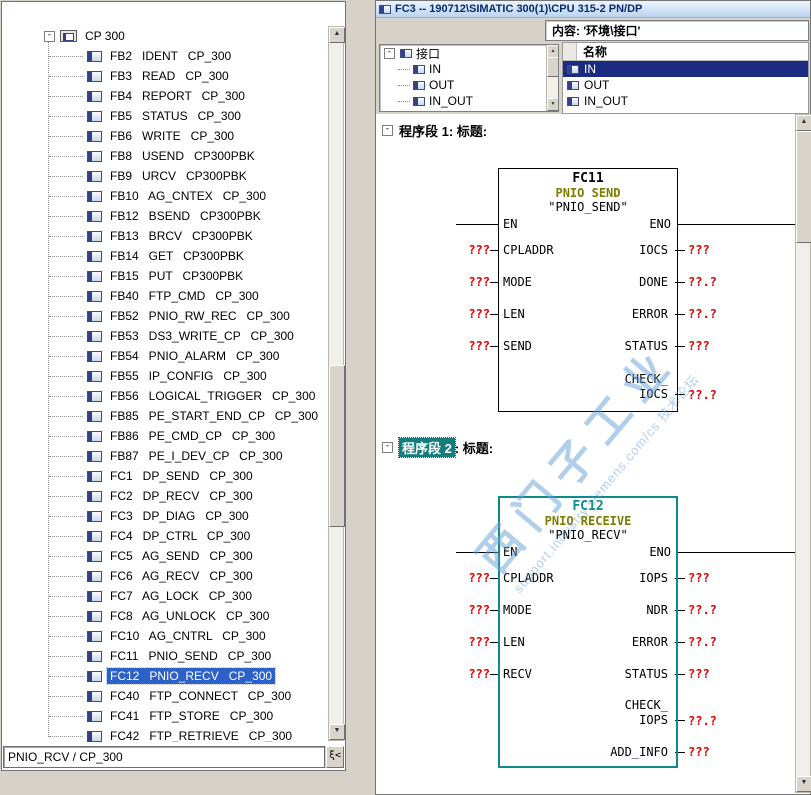  What do you see at coordinates (685, 101) in the screenshot?
I see `name-table-row: IN_OUT` at bounding box center [685, 101].